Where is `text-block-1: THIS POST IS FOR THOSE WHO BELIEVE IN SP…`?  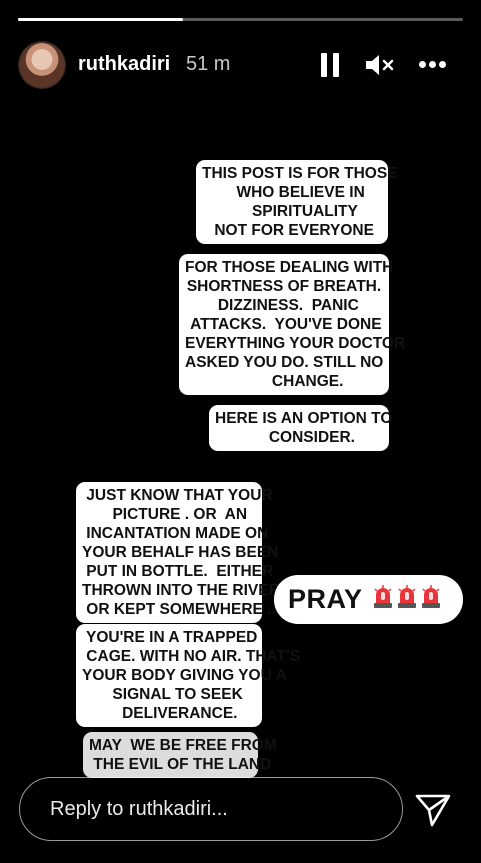
text-block-1: THIS POST IS FOR THOSE WHO BELIEVE IN SP… is located at coordinates (297, 202).